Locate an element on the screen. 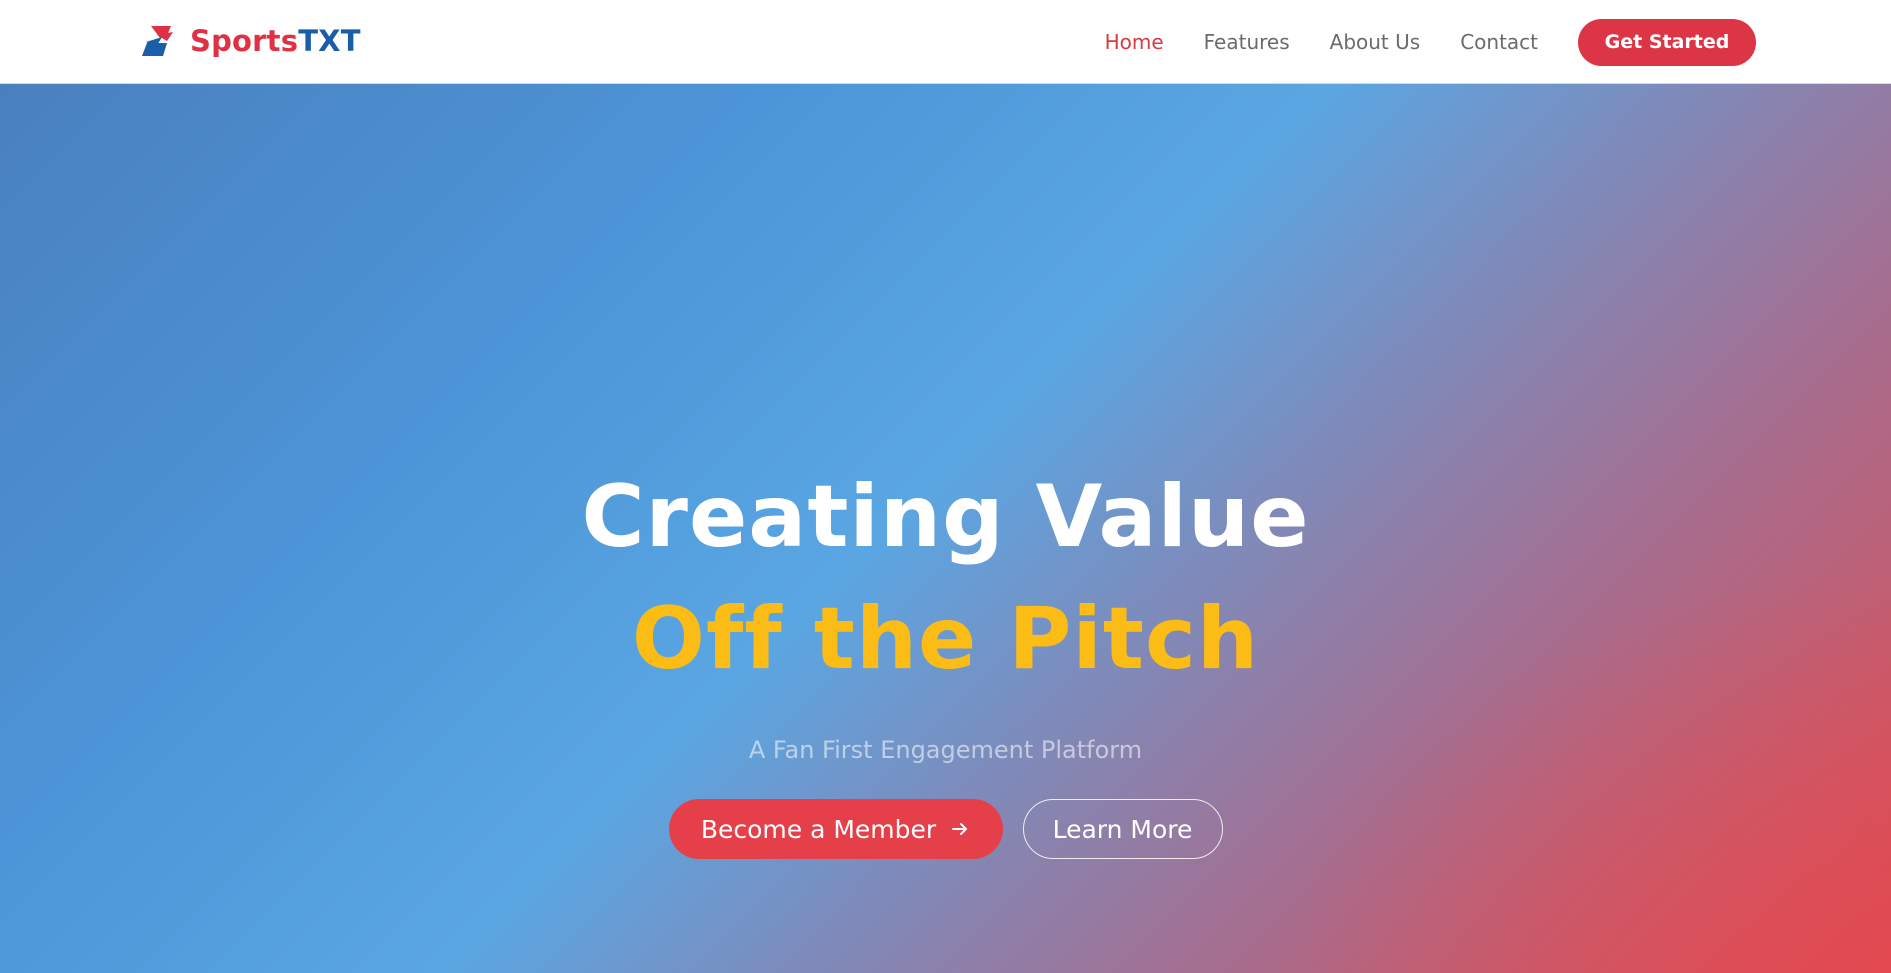 The height and width of the screenshot is (973, 1891). learn-more-label: Learn More is located at coordinates (1122, 829).